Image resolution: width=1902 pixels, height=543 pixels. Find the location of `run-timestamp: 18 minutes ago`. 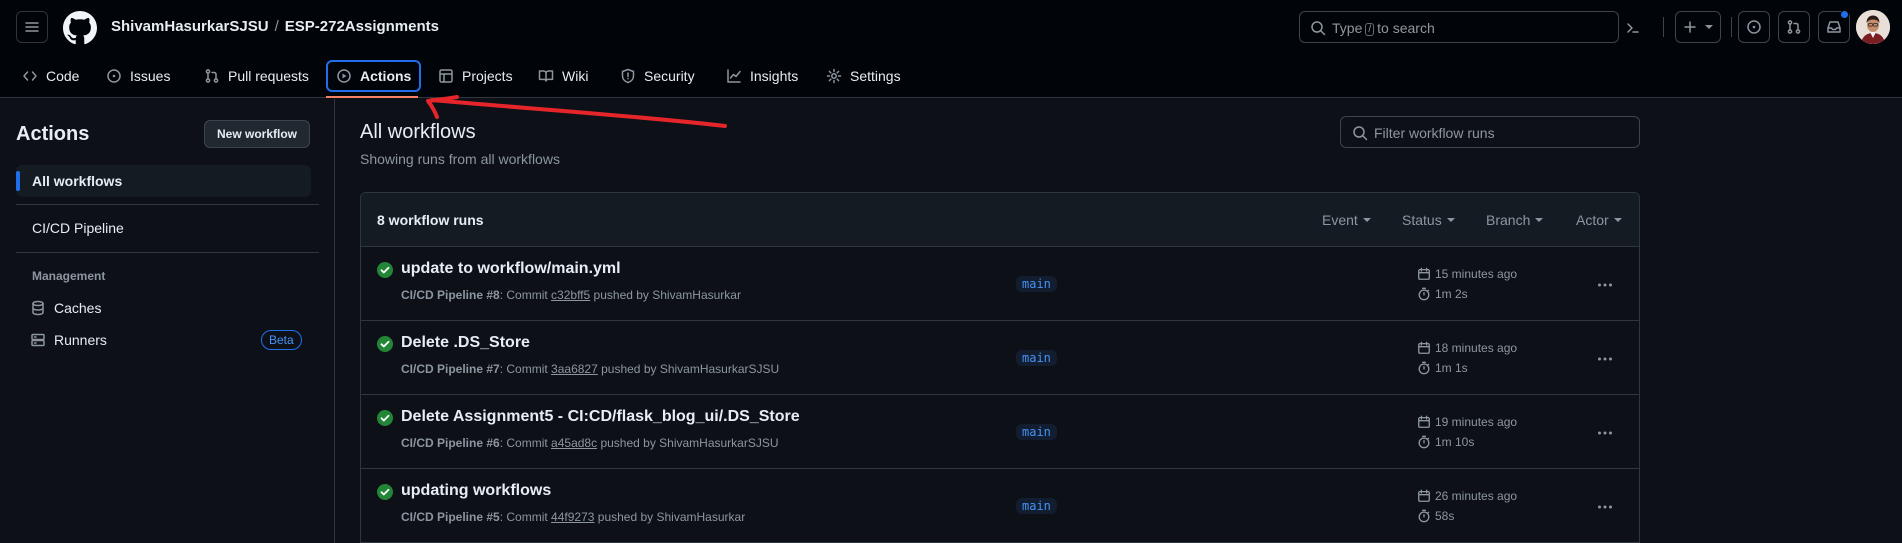

run-timestamp: 18 minutes ago is located at coordinates (1467, 348).